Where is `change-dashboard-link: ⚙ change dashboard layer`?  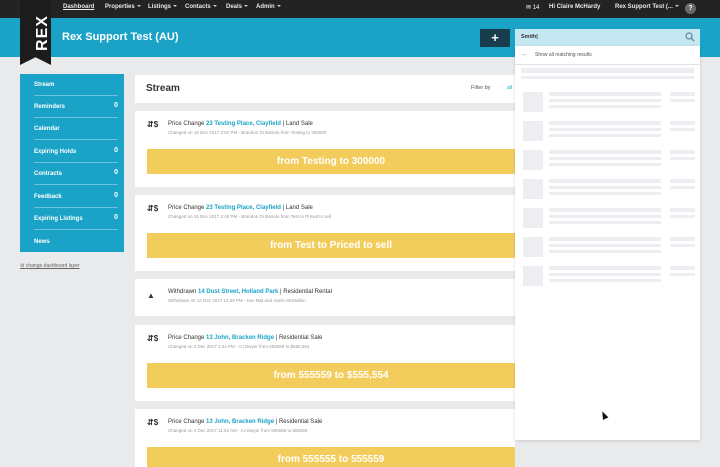 change-dashboard-link: ⚙ change dashboard layer is located at coordinates (50, 266).